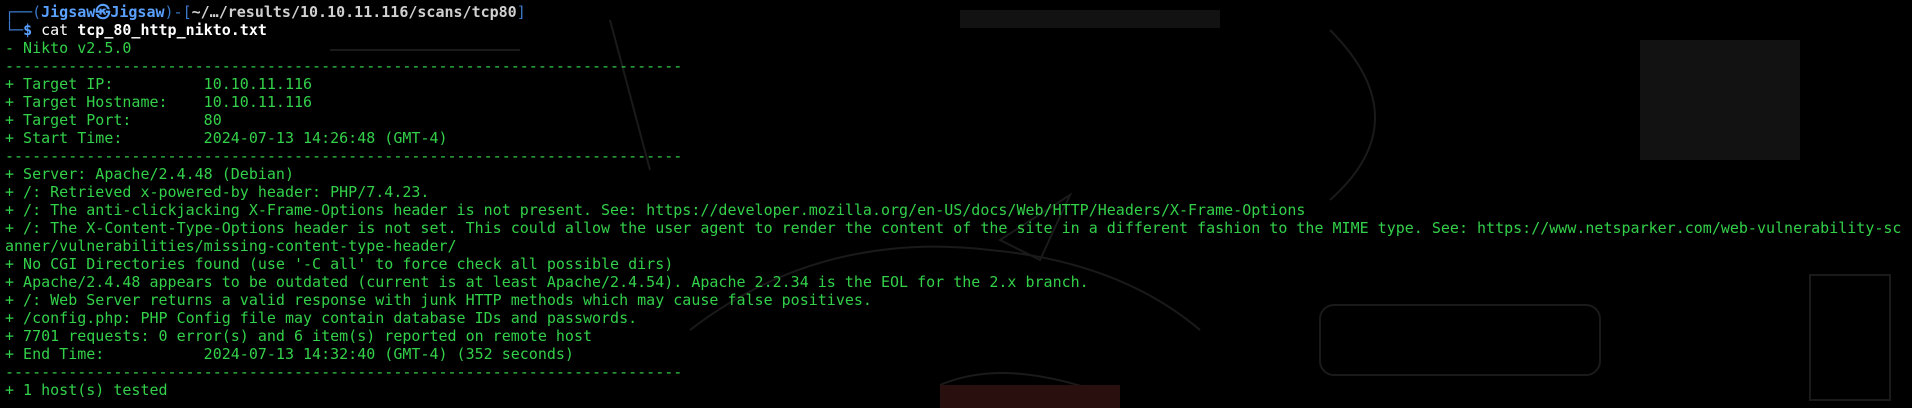  Describe the element at coordinates (137, 12) in the screenshot. I see `prompt-host: Jigsaw` at that location.